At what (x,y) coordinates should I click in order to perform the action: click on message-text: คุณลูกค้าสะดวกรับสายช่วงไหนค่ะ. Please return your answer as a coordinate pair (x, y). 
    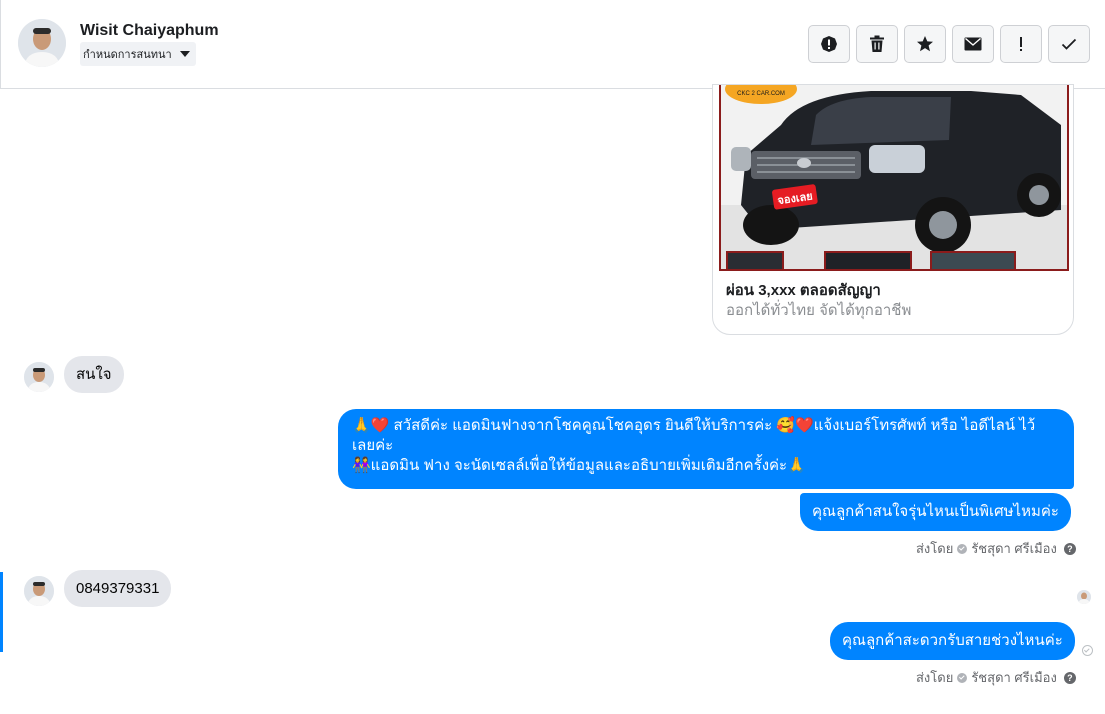
    Looking at the image, I should click on (952, 640).